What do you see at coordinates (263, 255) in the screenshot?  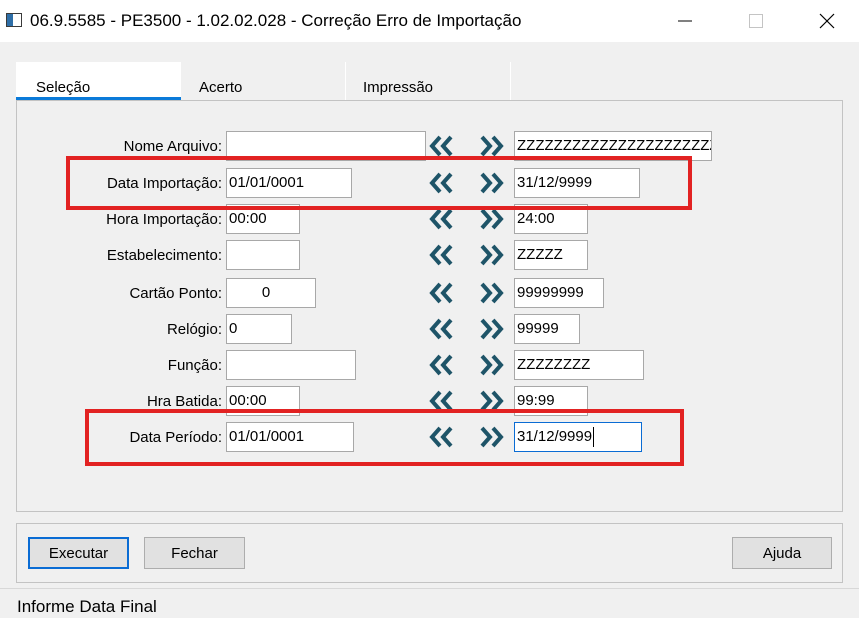 I see `estabelecimento-from-input` at bounding box center [263, 255].